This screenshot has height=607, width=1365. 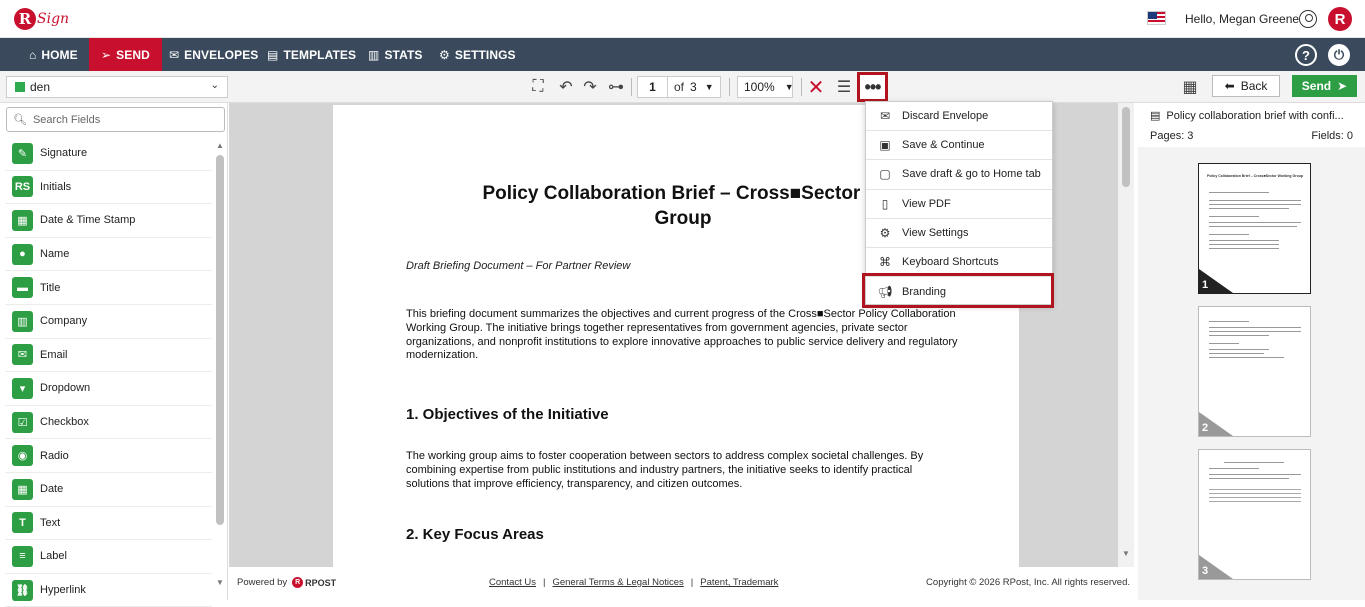 What do you see at coordinates (403, 54) in the screenshot?
I see `nav-stats-label: STATS` at bounding box center [403, 54].